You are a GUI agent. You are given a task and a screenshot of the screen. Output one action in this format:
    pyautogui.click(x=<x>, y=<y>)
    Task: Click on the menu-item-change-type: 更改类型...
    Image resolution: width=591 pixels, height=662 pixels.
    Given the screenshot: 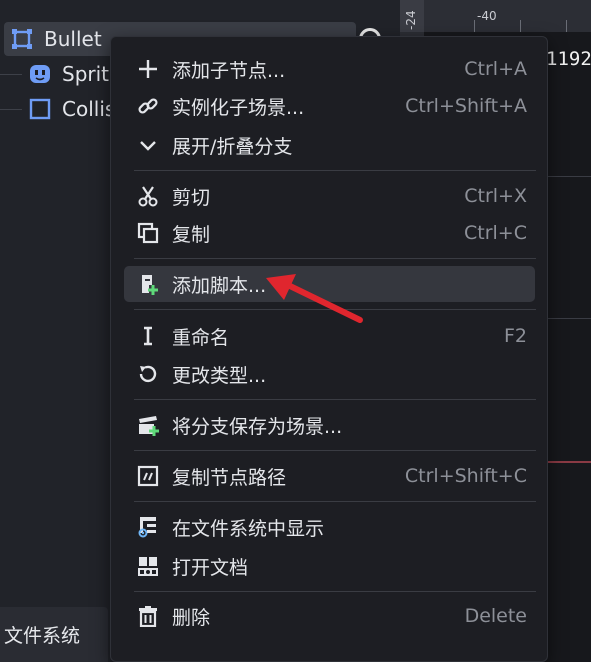 What is the action you would take?
    pyautogui.click(x=329, y=374)
    